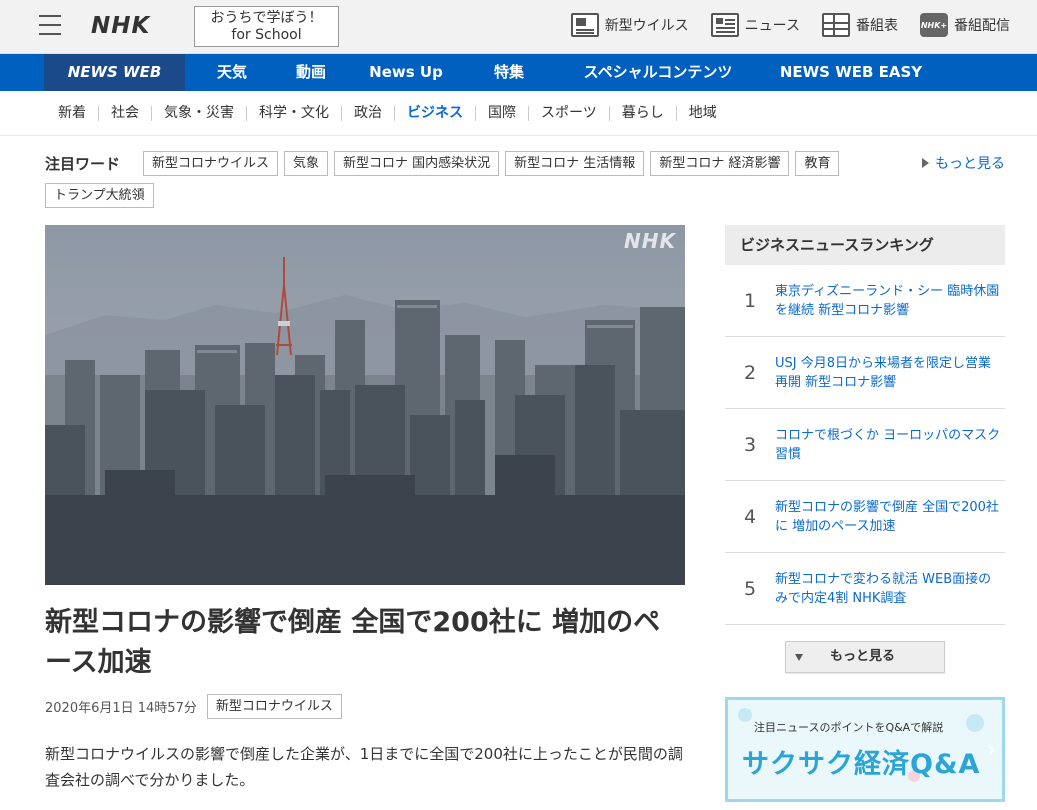 The image size is (1037, 810). What do you see at coordinates (120, 26) in the screenshot?
I see `nhk-logo: NHK` at bounding box center [120, 26].